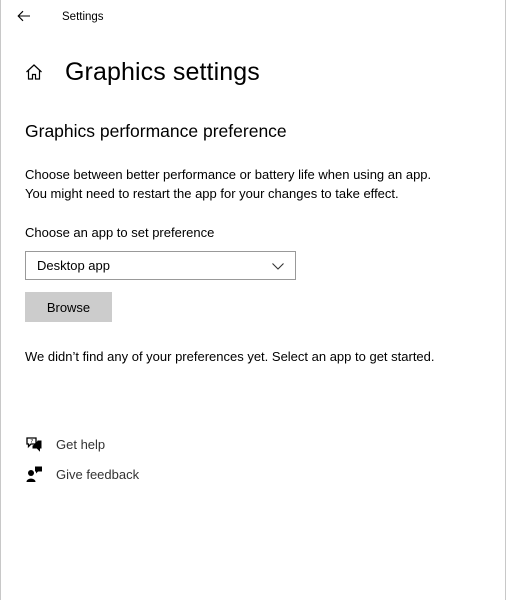 This screenshot has height=600, width=506. I want to click on app-type-dropdown: Desktop app, so click(160, 265).